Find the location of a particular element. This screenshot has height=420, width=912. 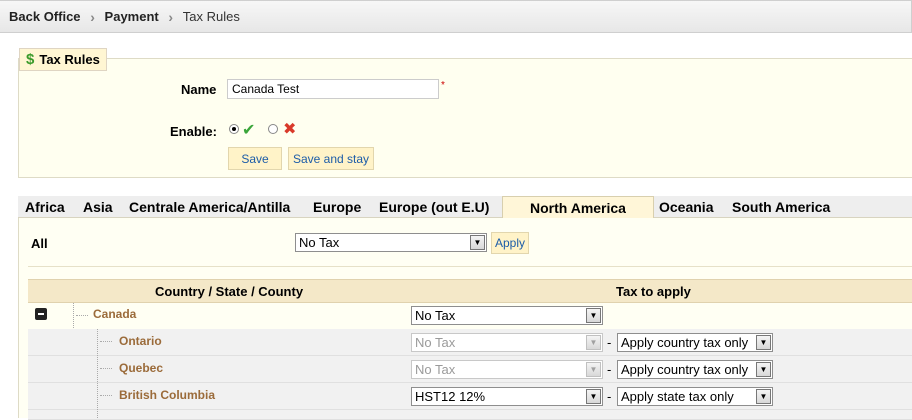

state-name: British Columbia is located at coordinates (167, 395).